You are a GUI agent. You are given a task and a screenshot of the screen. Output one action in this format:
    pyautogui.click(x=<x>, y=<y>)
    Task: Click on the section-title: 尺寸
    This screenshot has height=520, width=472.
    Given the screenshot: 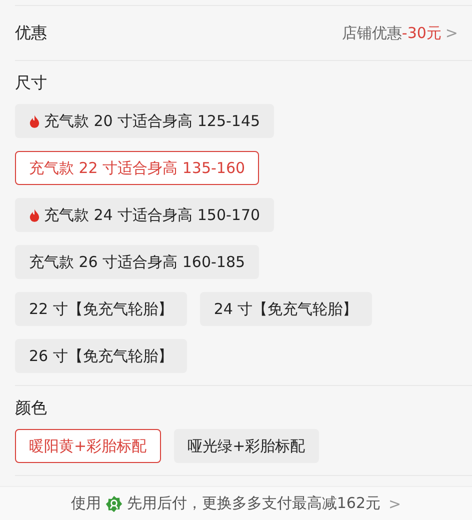 What is the action you would take?
    pyautogui.click(x=31, y=83)
    